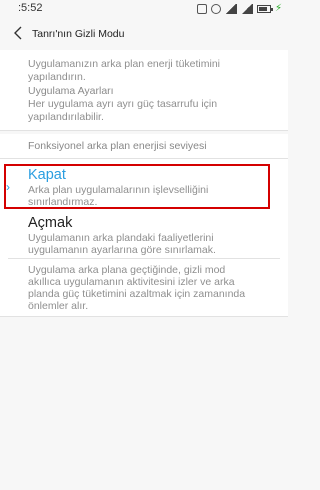  I want to click on status-bar: :5:52 ⚡, so click(144, 9).